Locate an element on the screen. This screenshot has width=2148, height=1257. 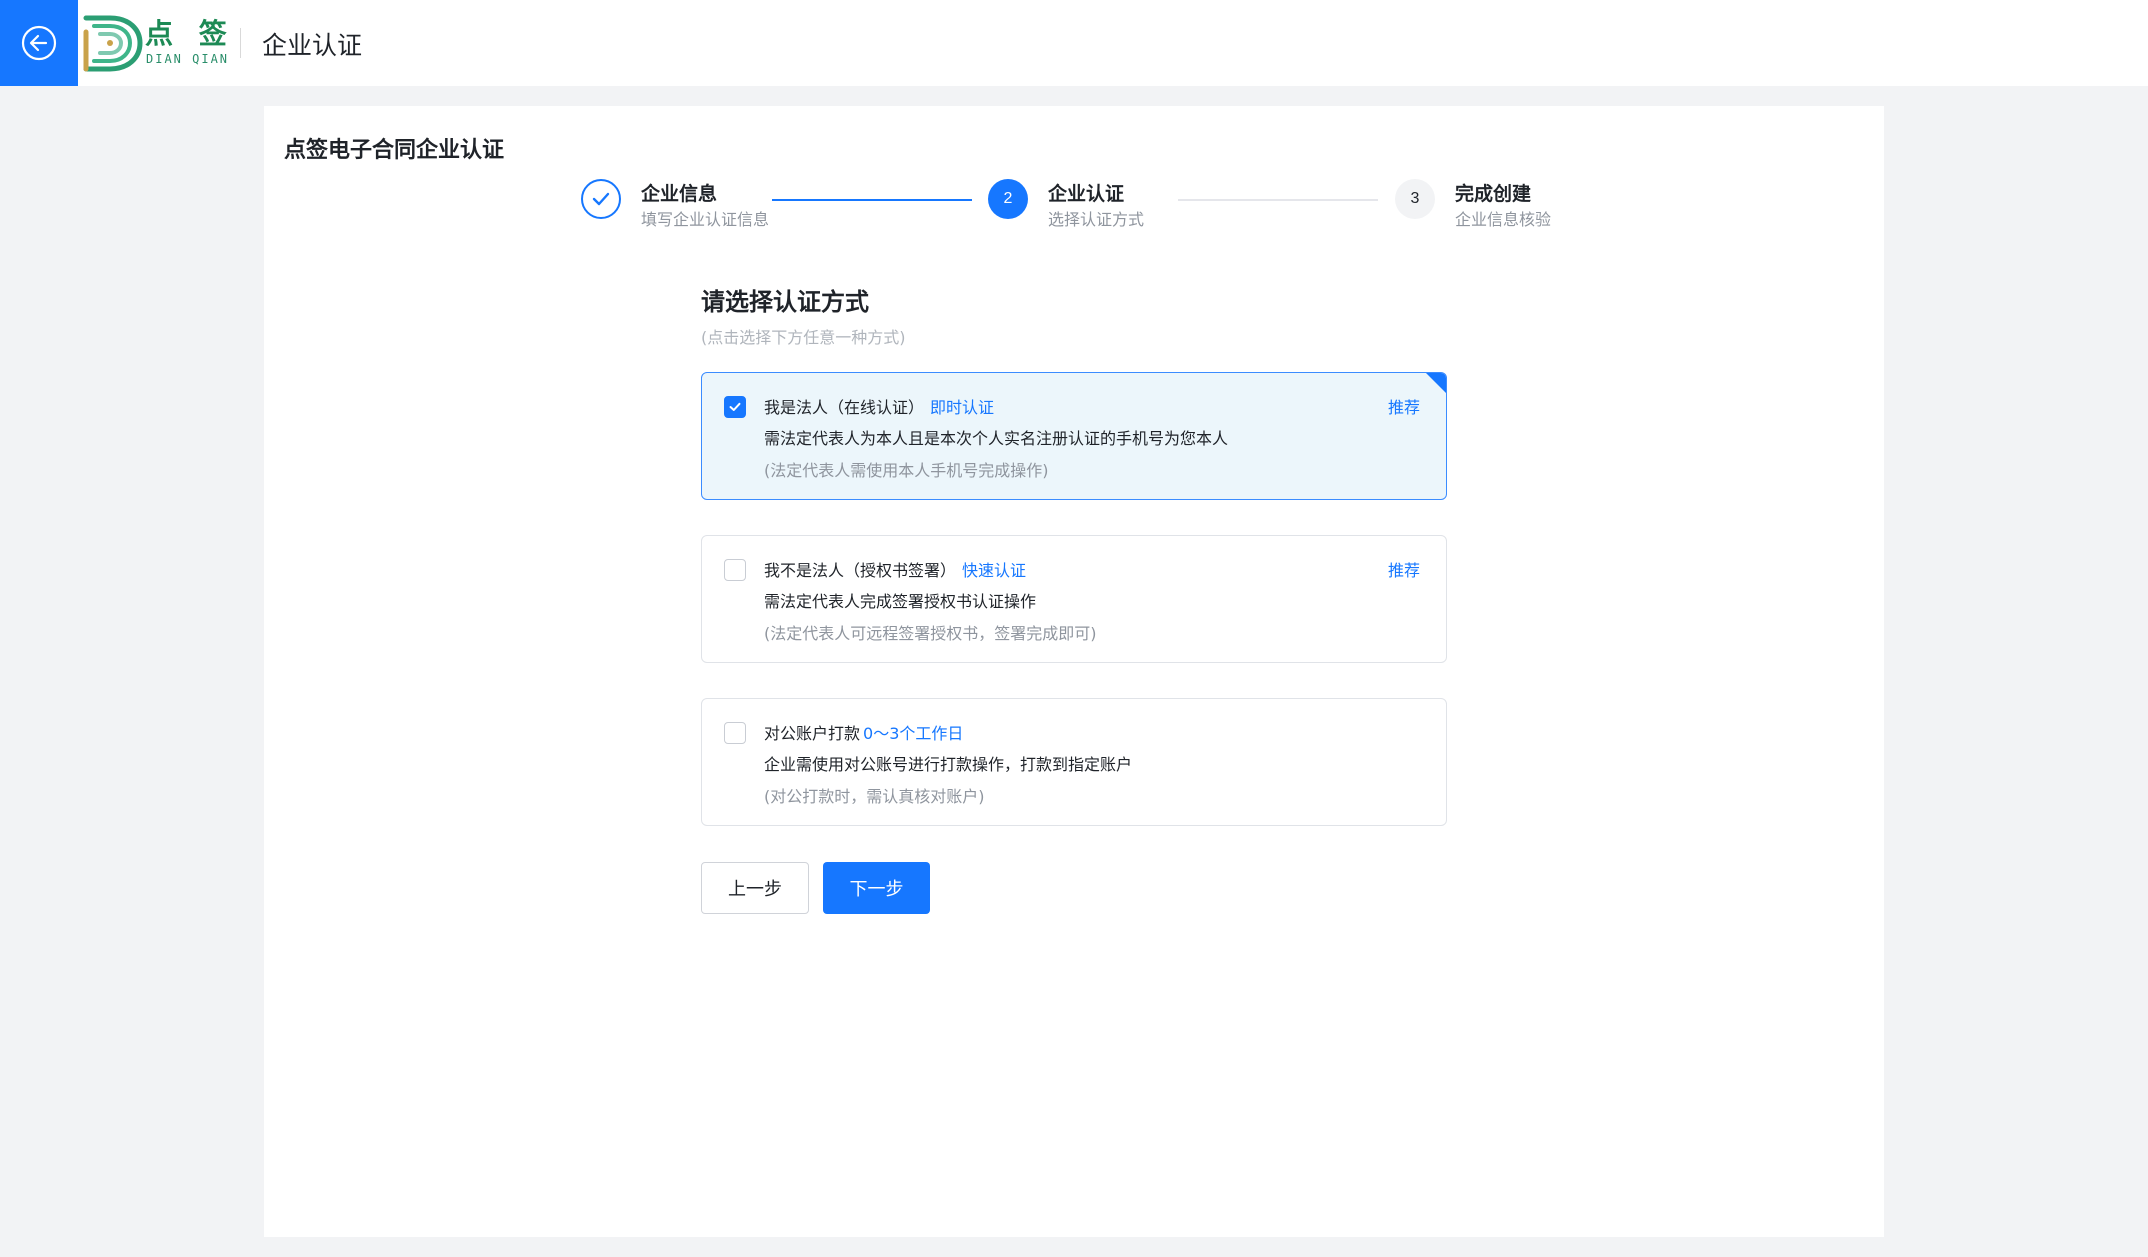
section-hint: (点击选择下方任意一种方式) is located at coordinates (803, 337).